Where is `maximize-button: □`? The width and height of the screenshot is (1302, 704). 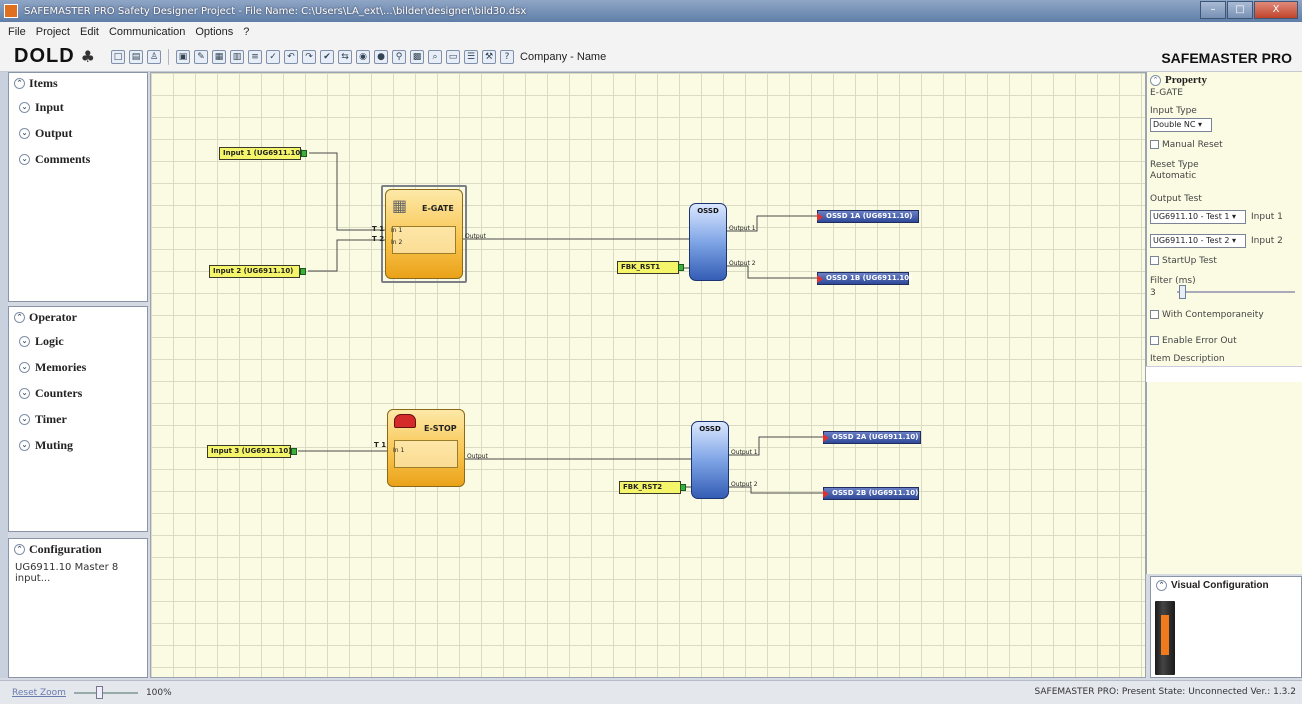 maximize-button: □ is located at coordinates (1240, 10).